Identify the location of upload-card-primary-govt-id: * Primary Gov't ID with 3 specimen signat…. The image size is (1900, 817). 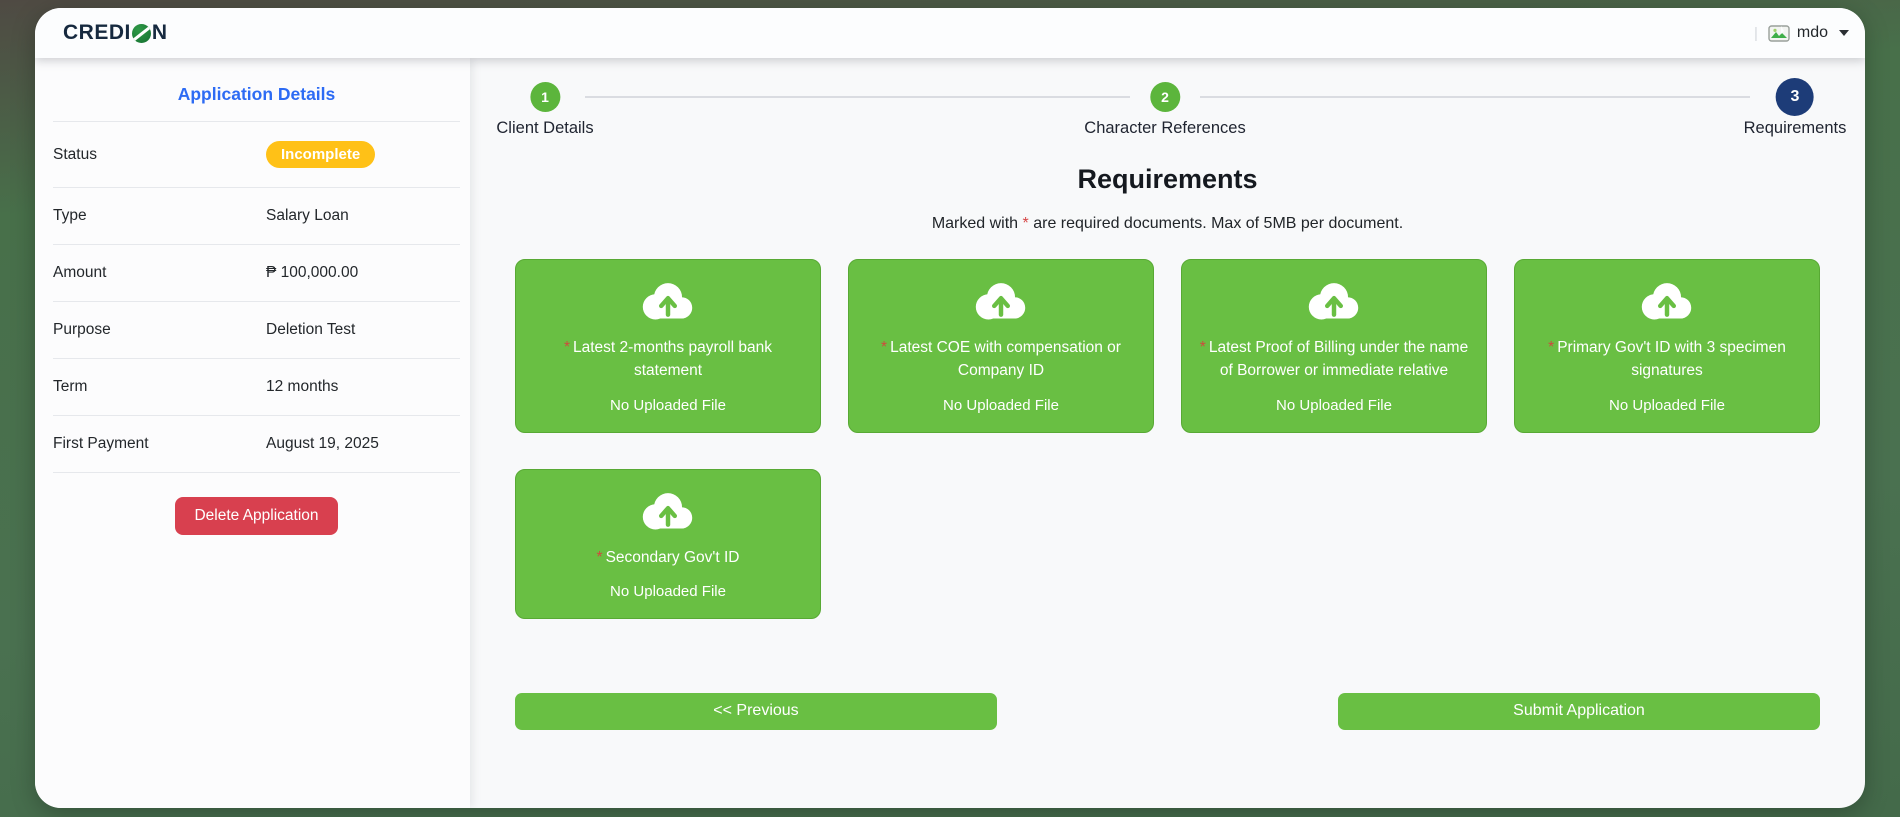
(1667, 346).